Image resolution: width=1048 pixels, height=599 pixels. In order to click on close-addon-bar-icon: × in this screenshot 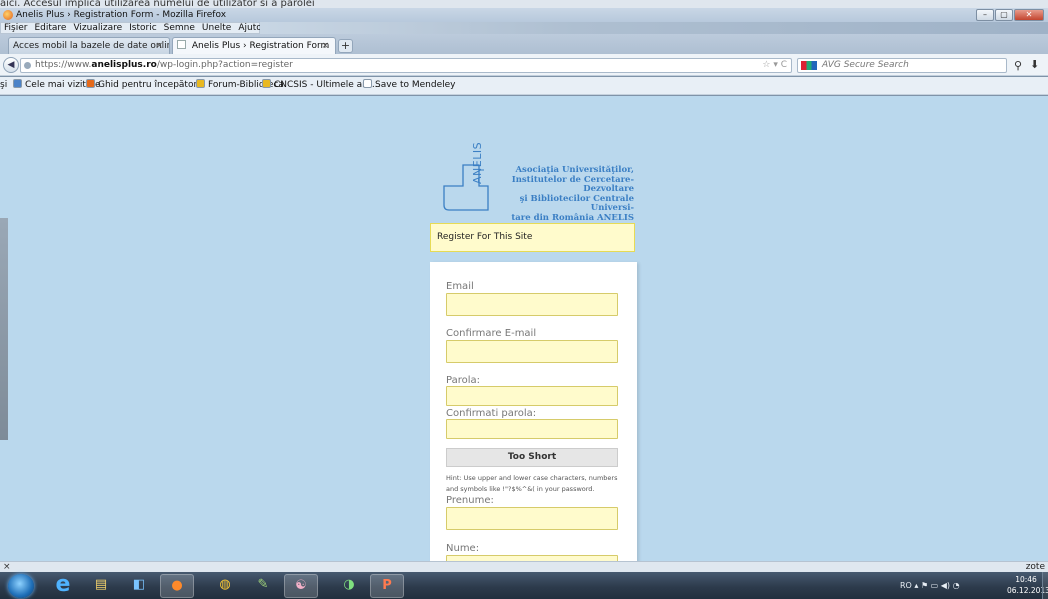, I will do `click(7, 567)`.